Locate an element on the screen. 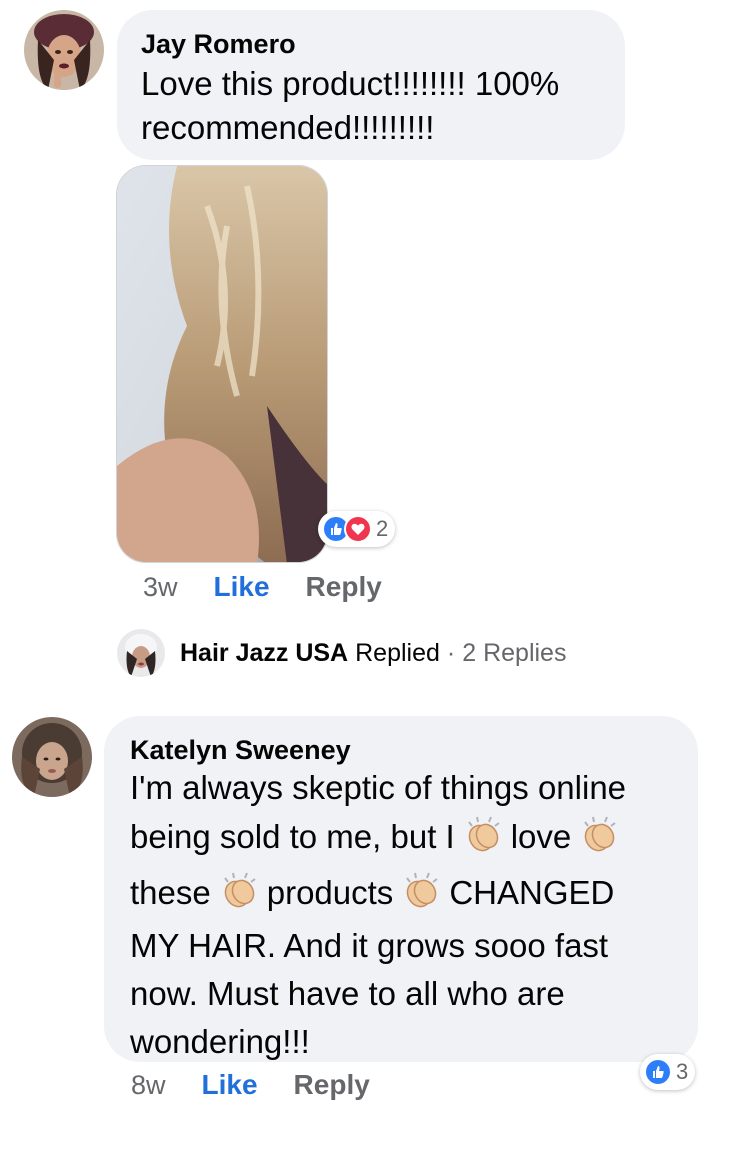 The image size is (750, 1152). comment-timestamp: 3w is located at coordinates (160, 587).